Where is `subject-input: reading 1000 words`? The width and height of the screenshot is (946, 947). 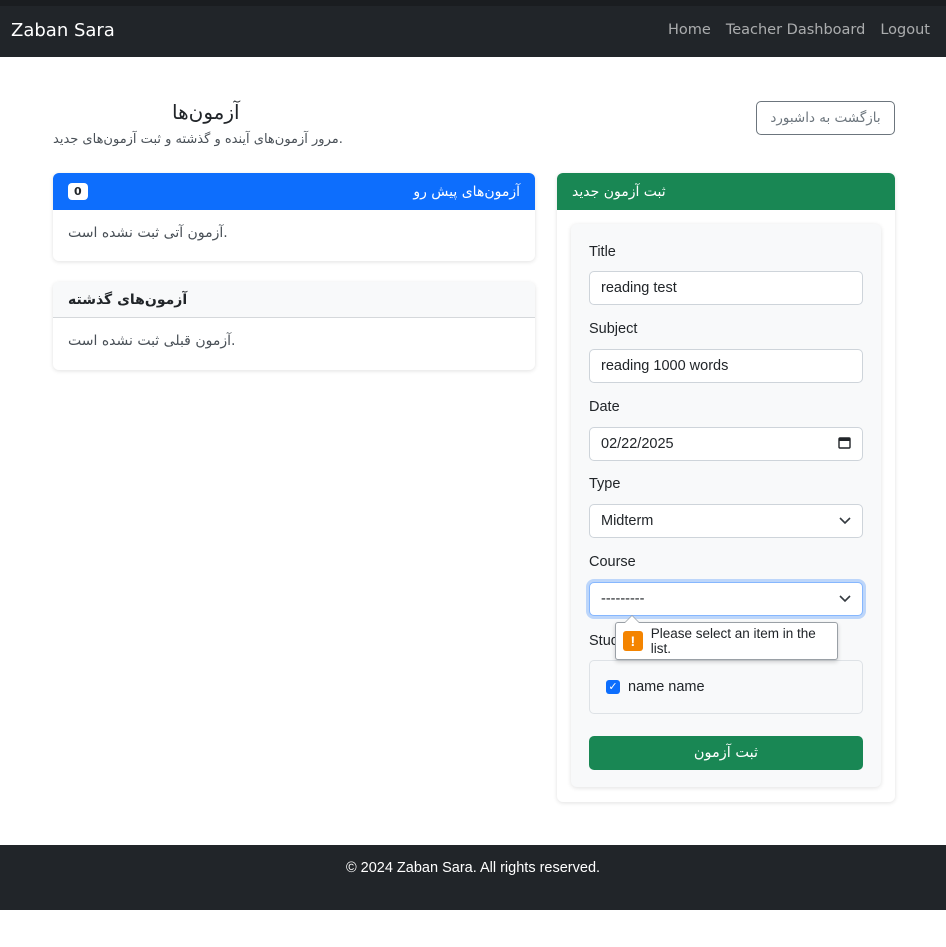
subject-input: reading 1000 words is located at coordinates (726, 366).